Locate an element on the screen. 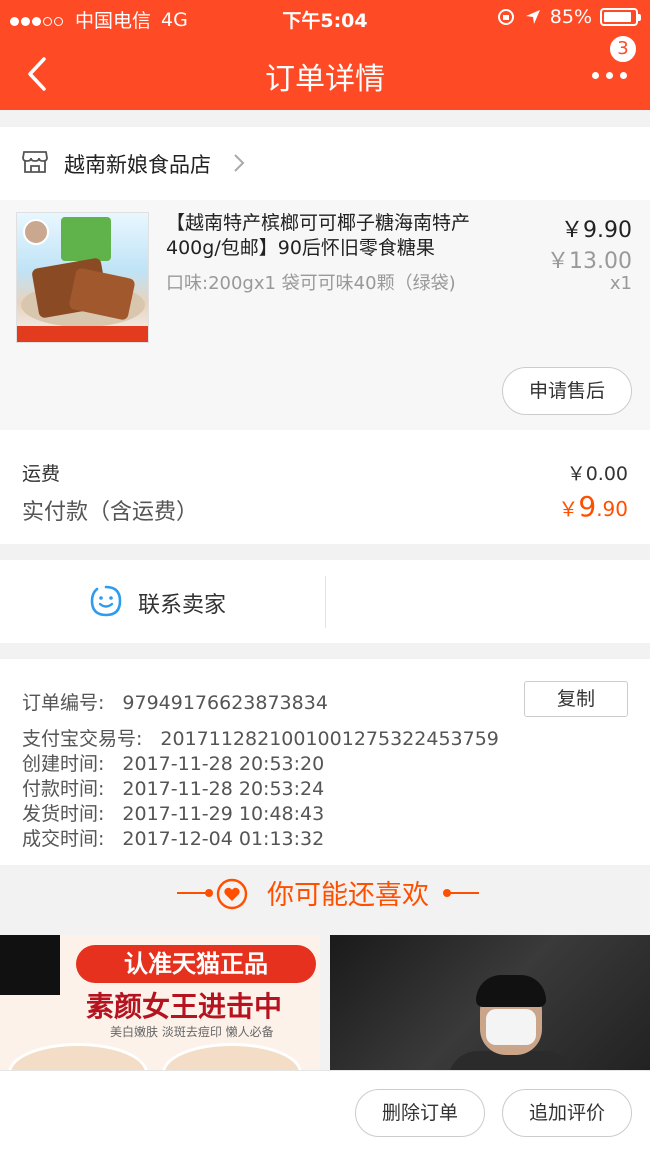  fee-summary: 运费 ￥0.00 实付款（含运费） ￥9.90 is located at coordinates (325, 487).